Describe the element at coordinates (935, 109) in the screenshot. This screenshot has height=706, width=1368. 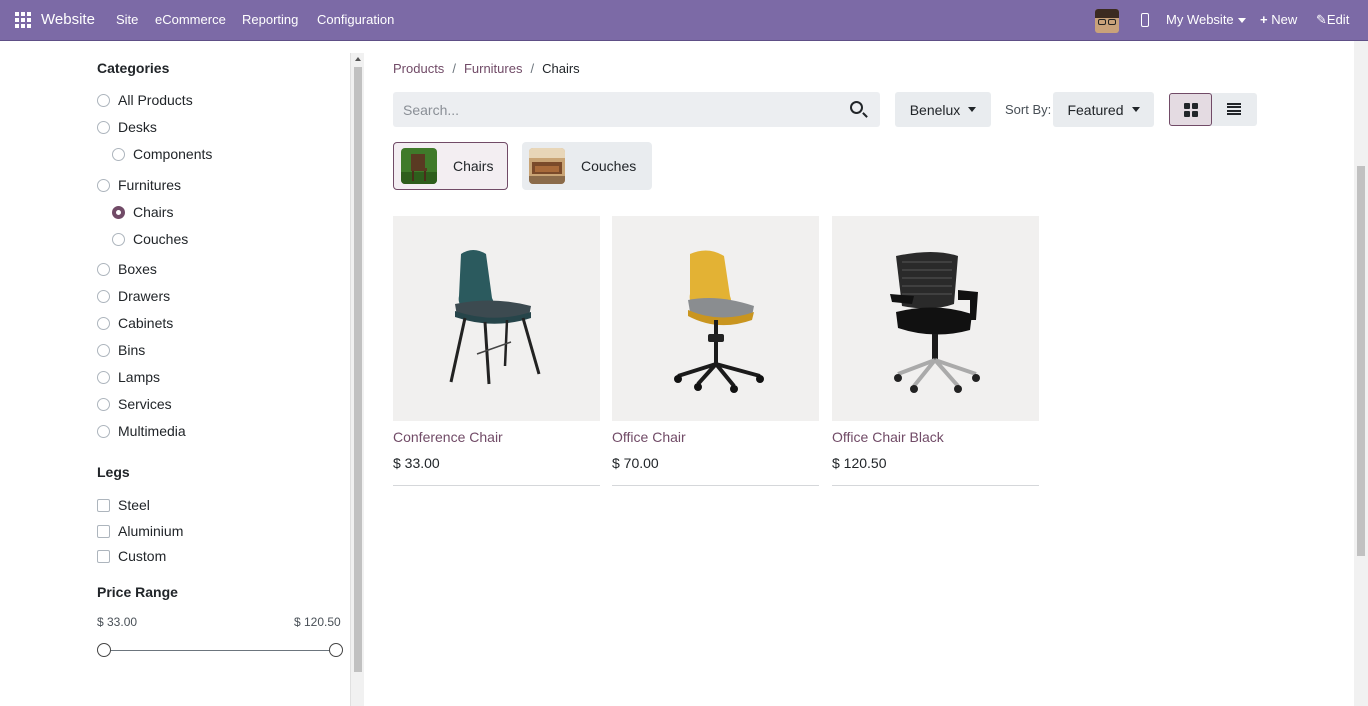
I see `pricelist-label: Benelux` at that location.